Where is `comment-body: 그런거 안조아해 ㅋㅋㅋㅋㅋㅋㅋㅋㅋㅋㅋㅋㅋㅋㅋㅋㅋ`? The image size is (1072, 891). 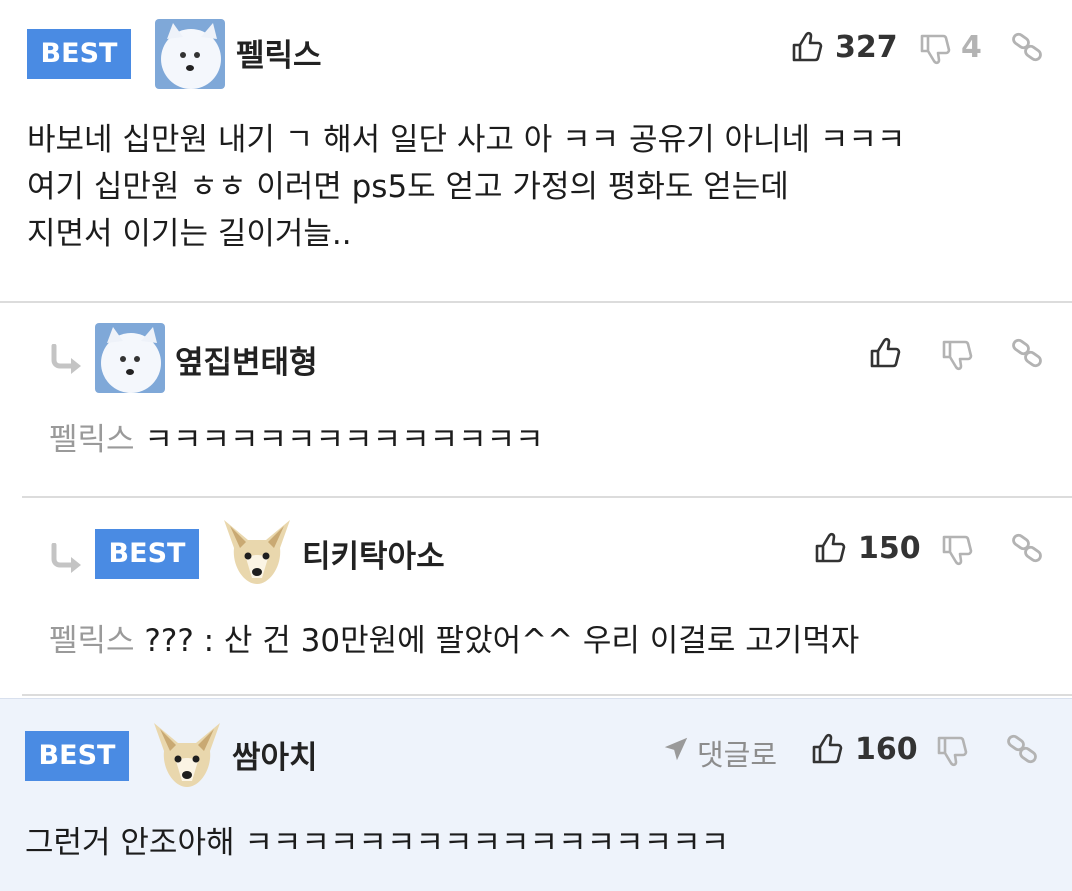 comment-body: 그런거 안조아해 ㅋㅋㅋㅋㅋㅋㅋㅋㅋㅋㅋㅋㅋㅋㅋㅋㅋ is located at coordinates (377, 843).